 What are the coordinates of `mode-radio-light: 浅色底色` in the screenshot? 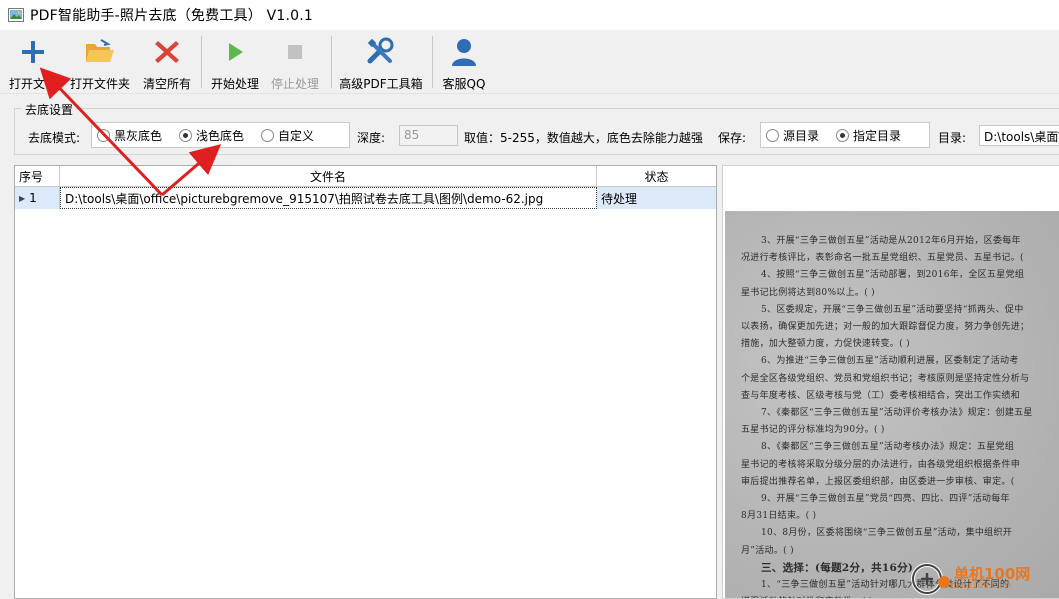 It's located at (211, 135).